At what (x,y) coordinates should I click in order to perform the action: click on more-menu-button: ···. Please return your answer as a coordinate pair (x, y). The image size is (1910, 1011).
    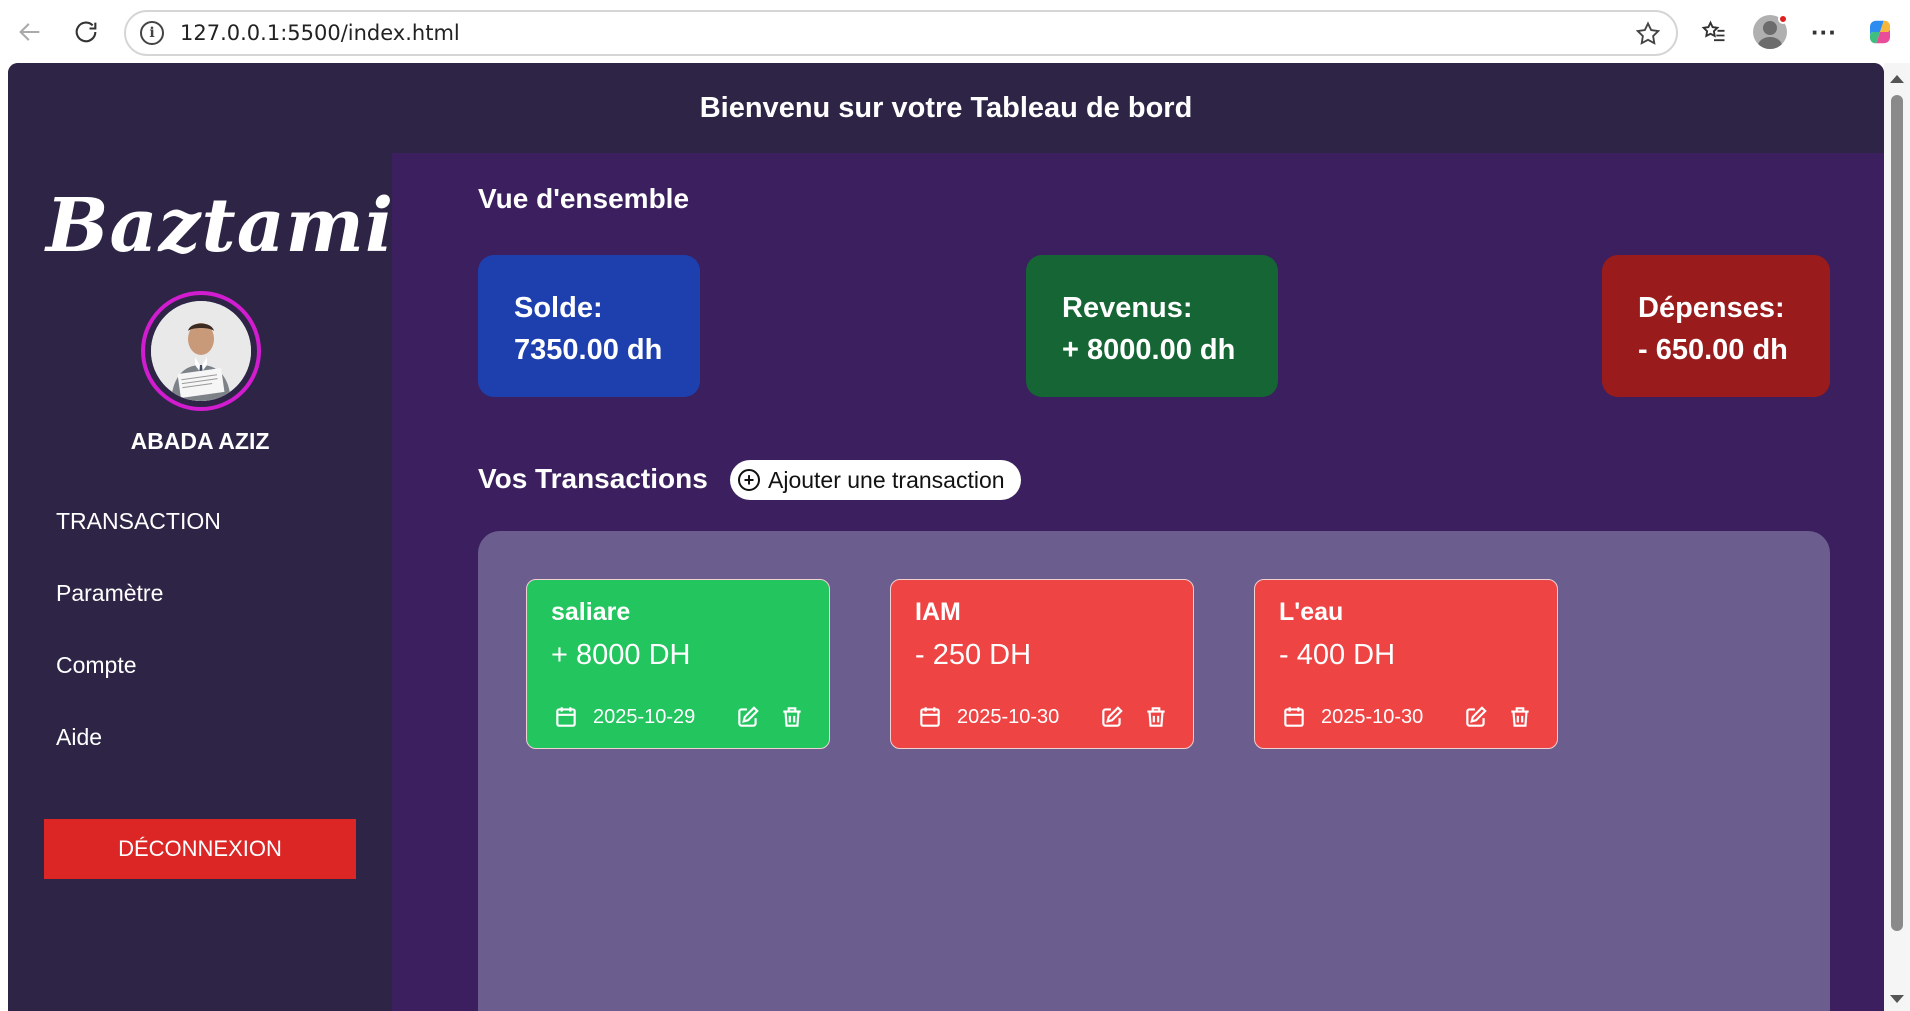
    Looking at the image, I should click on (1824, 32).